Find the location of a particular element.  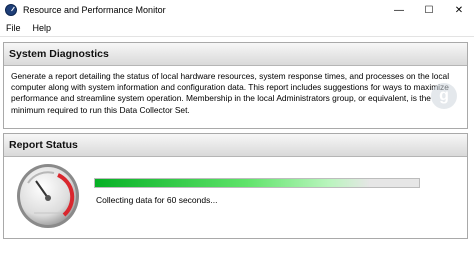

report-progress-bar is located at coordinates (257, 183).